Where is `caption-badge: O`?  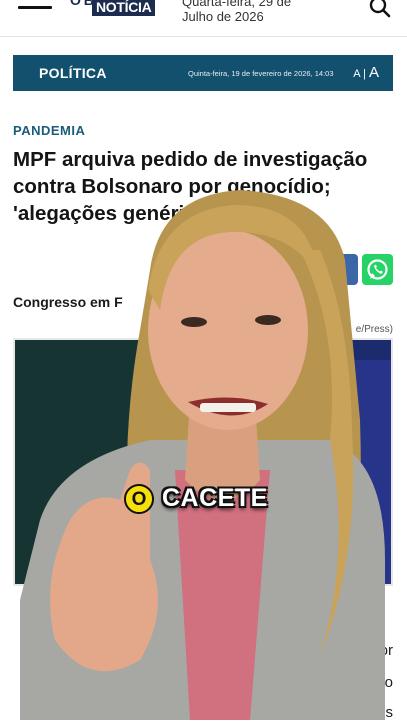
caption-badge: O is located at coordinates (139, 499).